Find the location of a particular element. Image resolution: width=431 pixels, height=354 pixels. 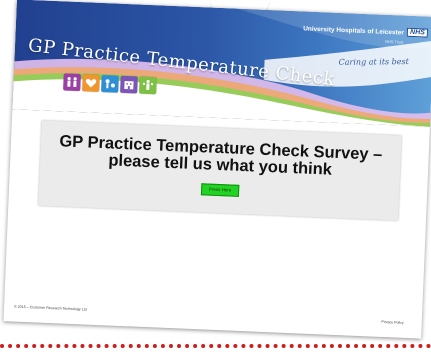

people-icon is located at coordinates (72, 82).